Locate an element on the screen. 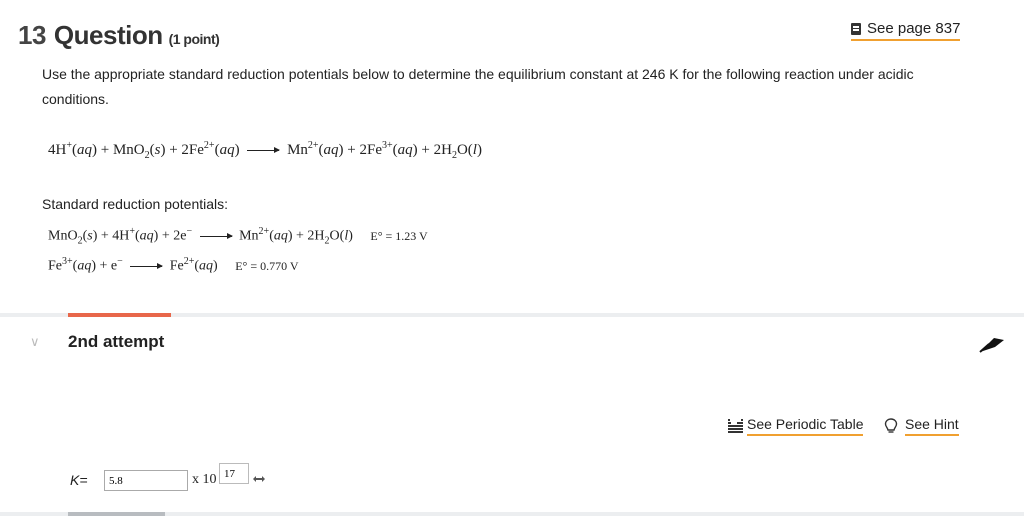 The width and height of the screenshot is (1024, 520). half-reaction-1-potential: E° = 1.23 V is located at coordinates (399, 235).